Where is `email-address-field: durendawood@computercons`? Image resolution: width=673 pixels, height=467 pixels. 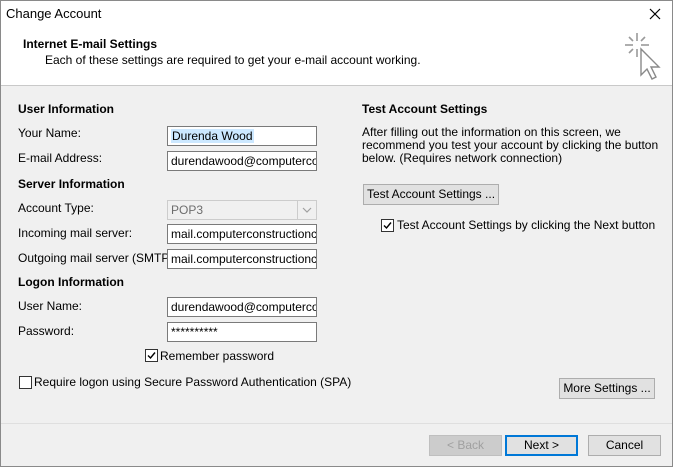 email-address-field: durendawood@computercons is located at coordinates (242, 161).